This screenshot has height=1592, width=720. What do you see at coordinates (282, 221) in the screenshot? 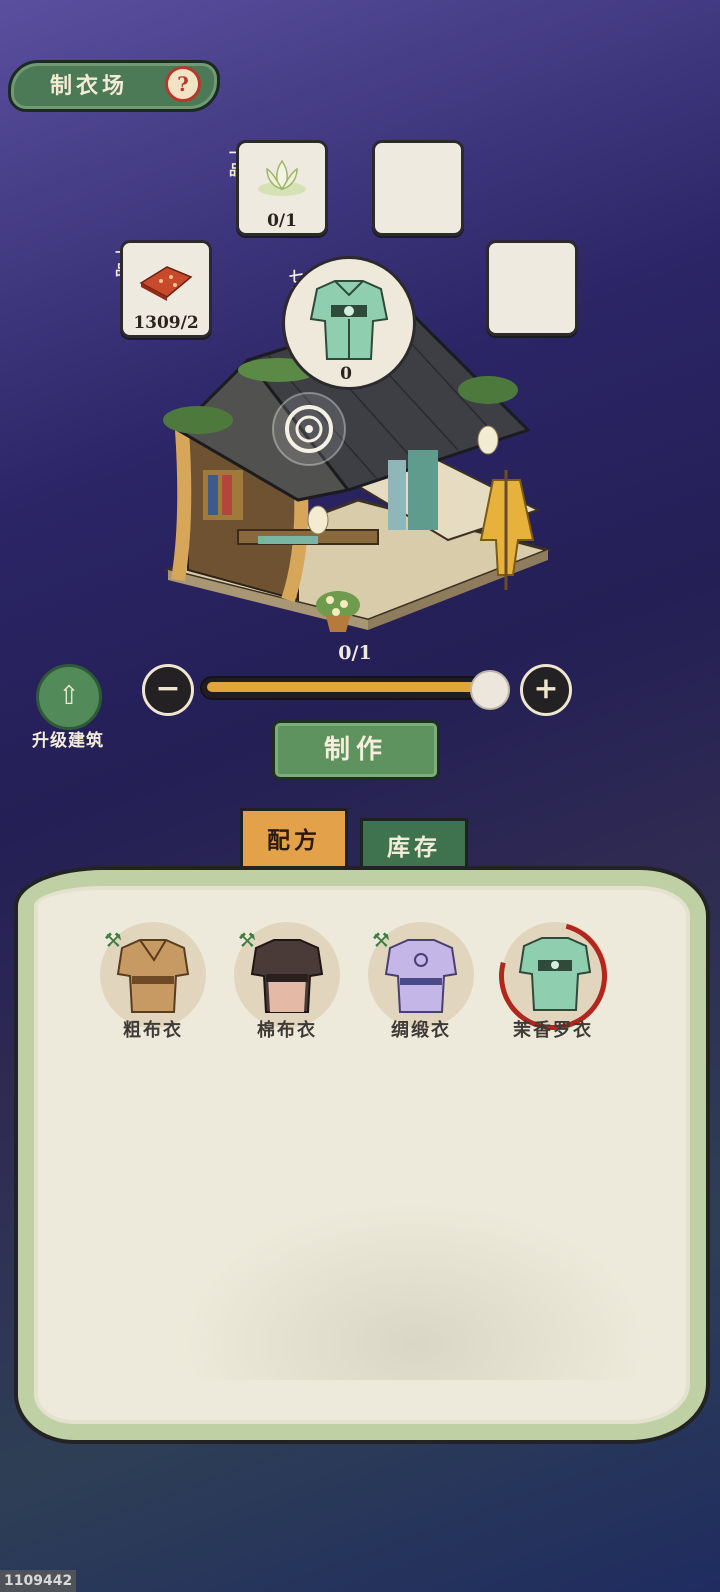
I see `material-count-1: 0/1` at bounding box center [282, 221].